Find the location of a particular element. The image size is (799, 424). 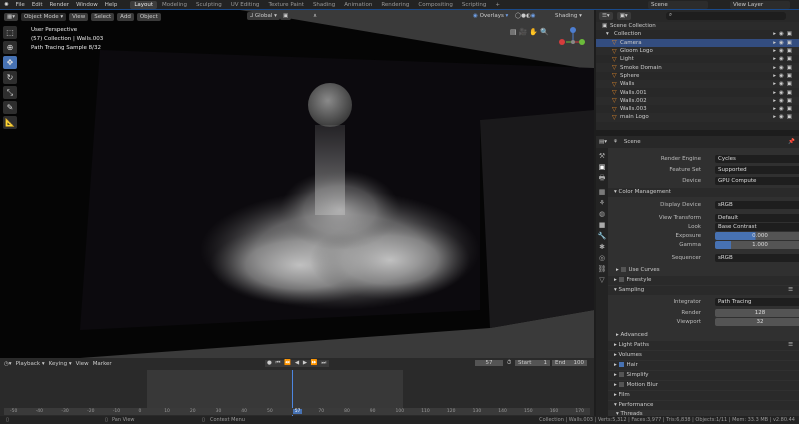

rotate-tool-icon: ↻ is located at coordinates (10, 77).